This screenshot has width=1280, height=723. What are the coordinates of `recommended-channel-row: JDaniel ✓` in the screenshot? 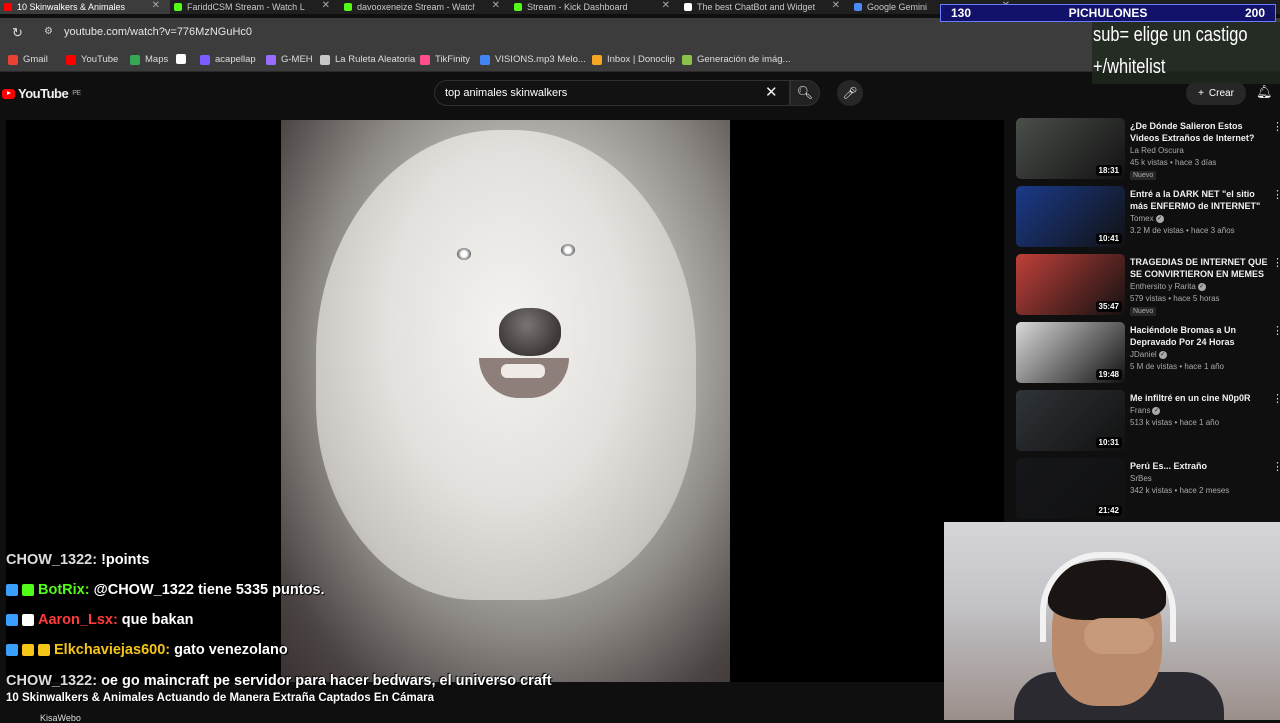 It's located at (1148, 354).